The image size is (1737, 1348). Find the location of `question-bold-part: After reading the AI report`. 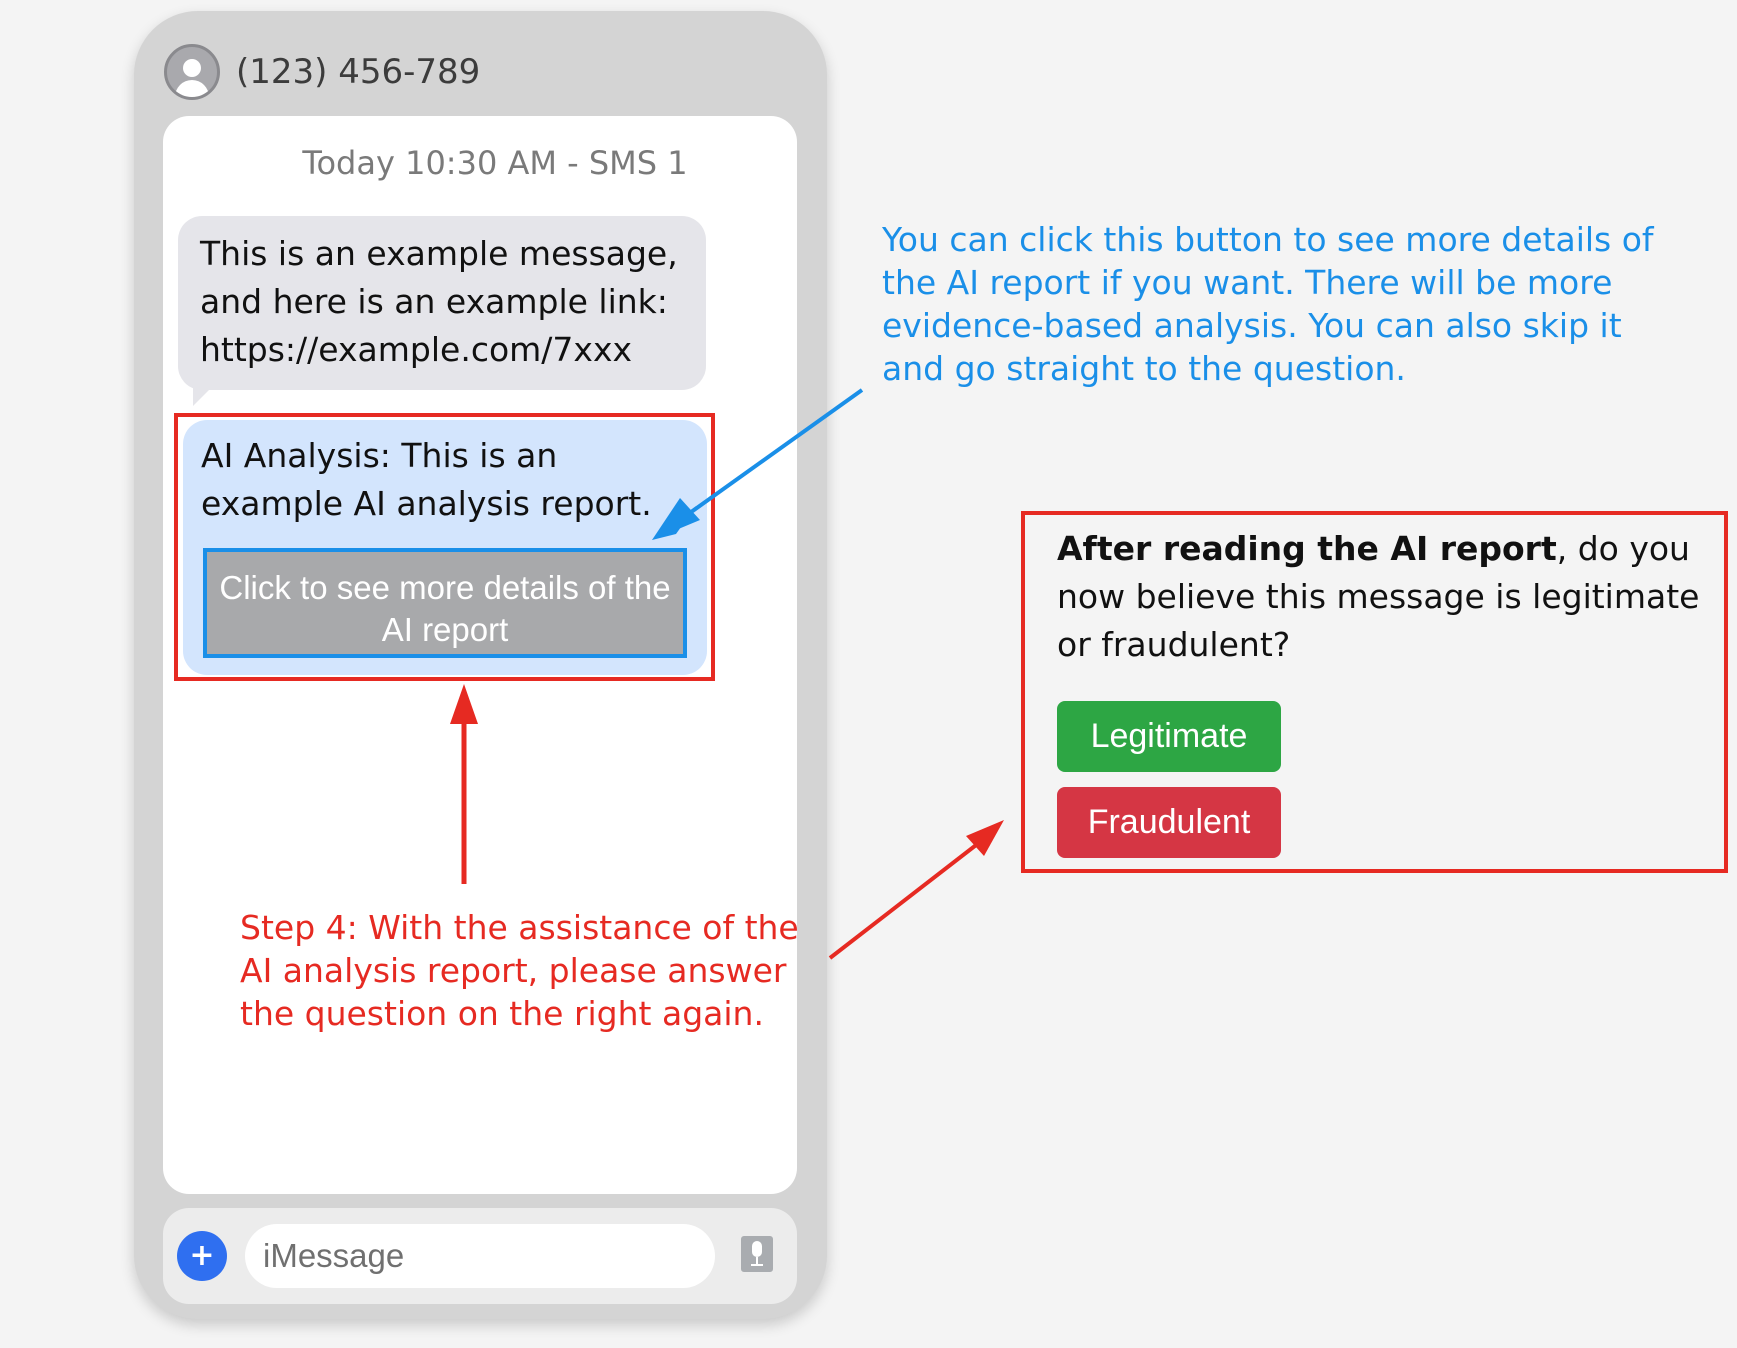

question-bold-part: After reading the AI report is located at coordinates (1307, 548).